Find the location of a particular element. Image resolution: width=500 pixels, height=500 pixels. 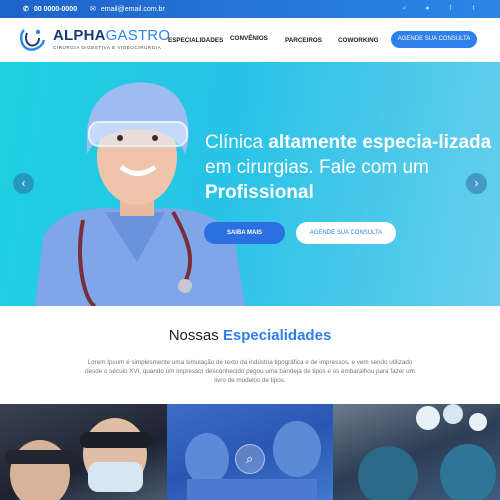

mail-icon: ✉ is located at coordinates (93, 9).